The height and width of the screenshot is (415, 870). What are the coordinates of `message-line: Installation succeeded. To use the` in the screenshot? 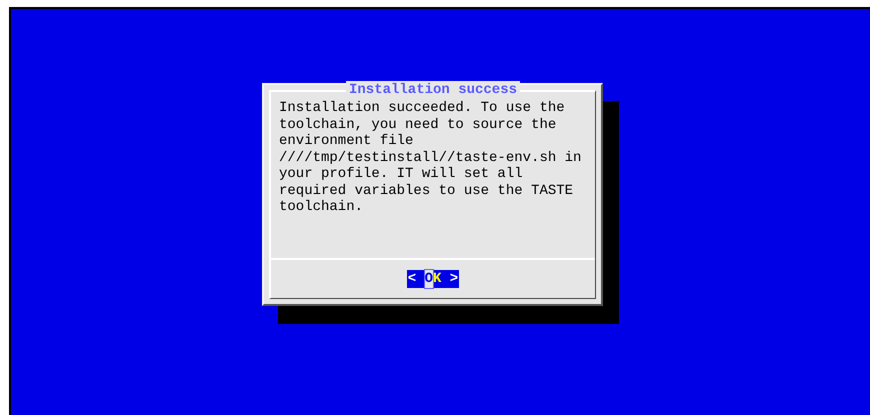 It's located at (422, 108).